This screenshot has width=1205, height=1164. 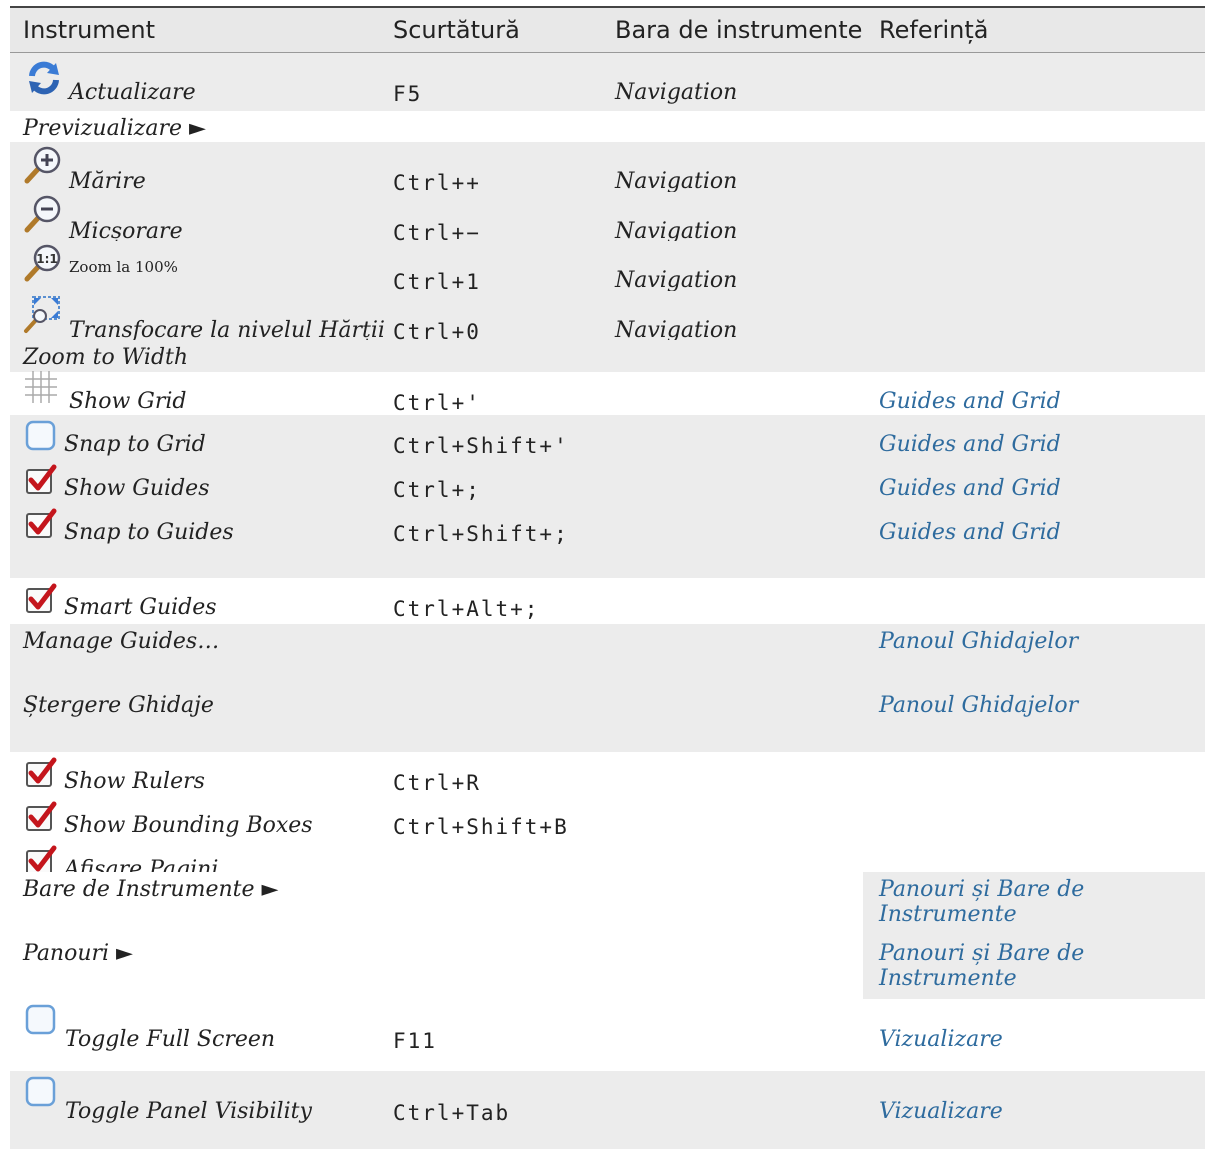 What do you see at coordinates (607, 82) in the screenshot?
I see `table-row: Actualizare F5 Navigation` at bounding box center [607, 82].